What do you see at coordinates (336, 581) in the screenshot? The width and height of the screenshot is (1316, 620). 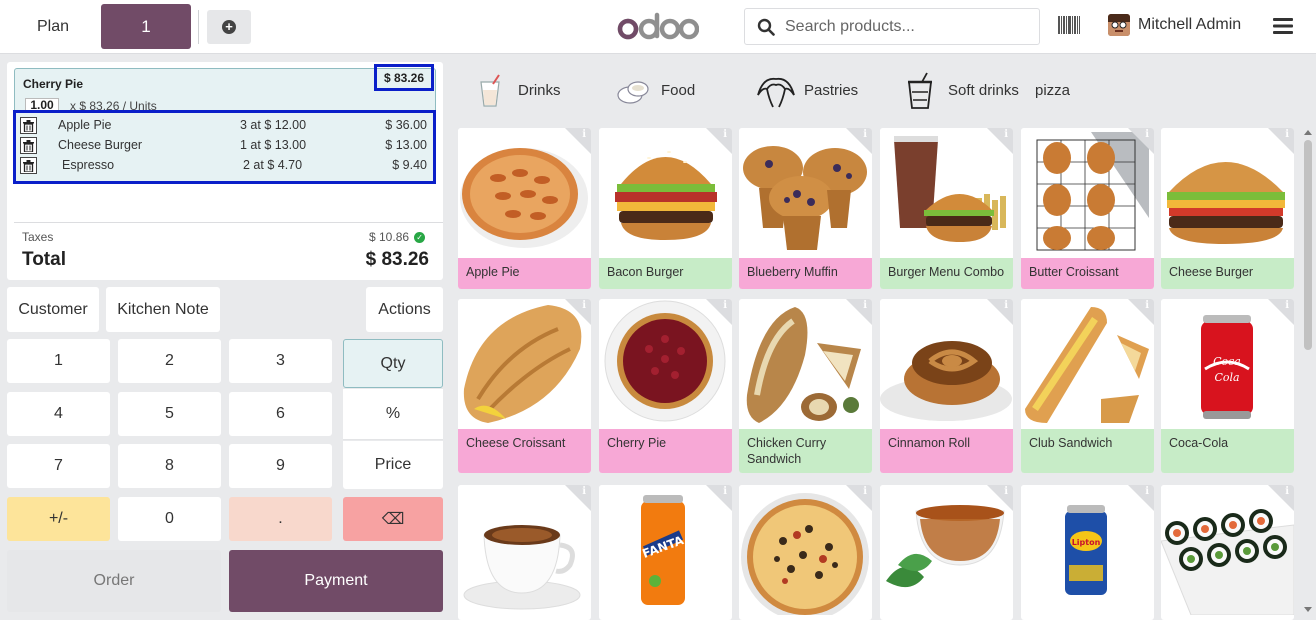 I see `payment-button: Payment` at bounding box center [336, 581].